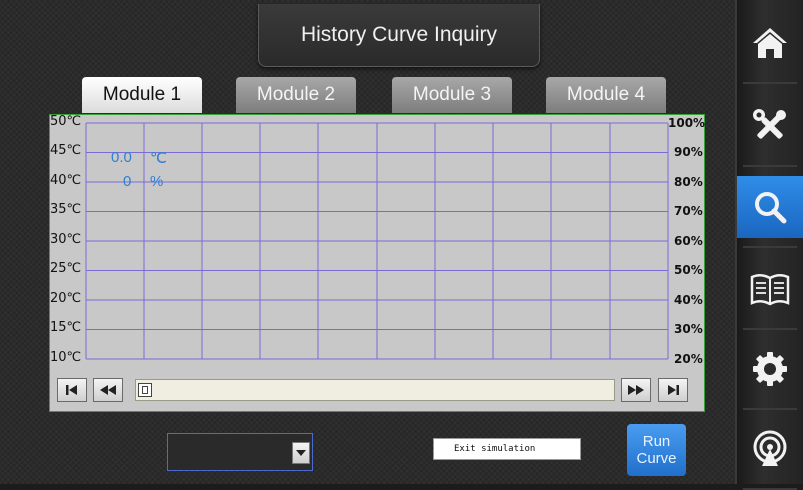  I want to click on home-icon, so click(770, 43).